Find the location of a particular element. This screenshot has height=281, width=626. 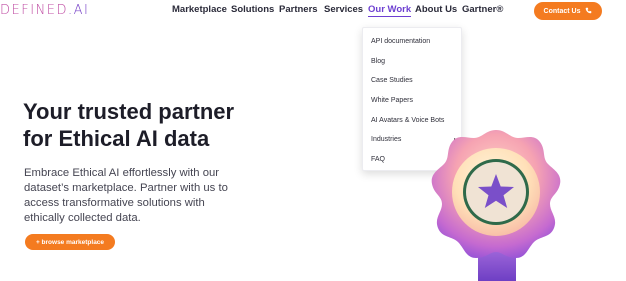

brand-logo: DEFINED.AI is located at coordinates (44, 10).